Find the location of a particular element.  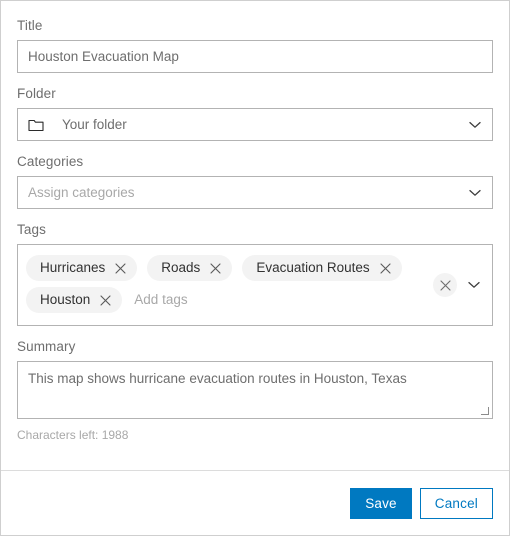

categories-label: Categories is located at coordinates (50, 161).